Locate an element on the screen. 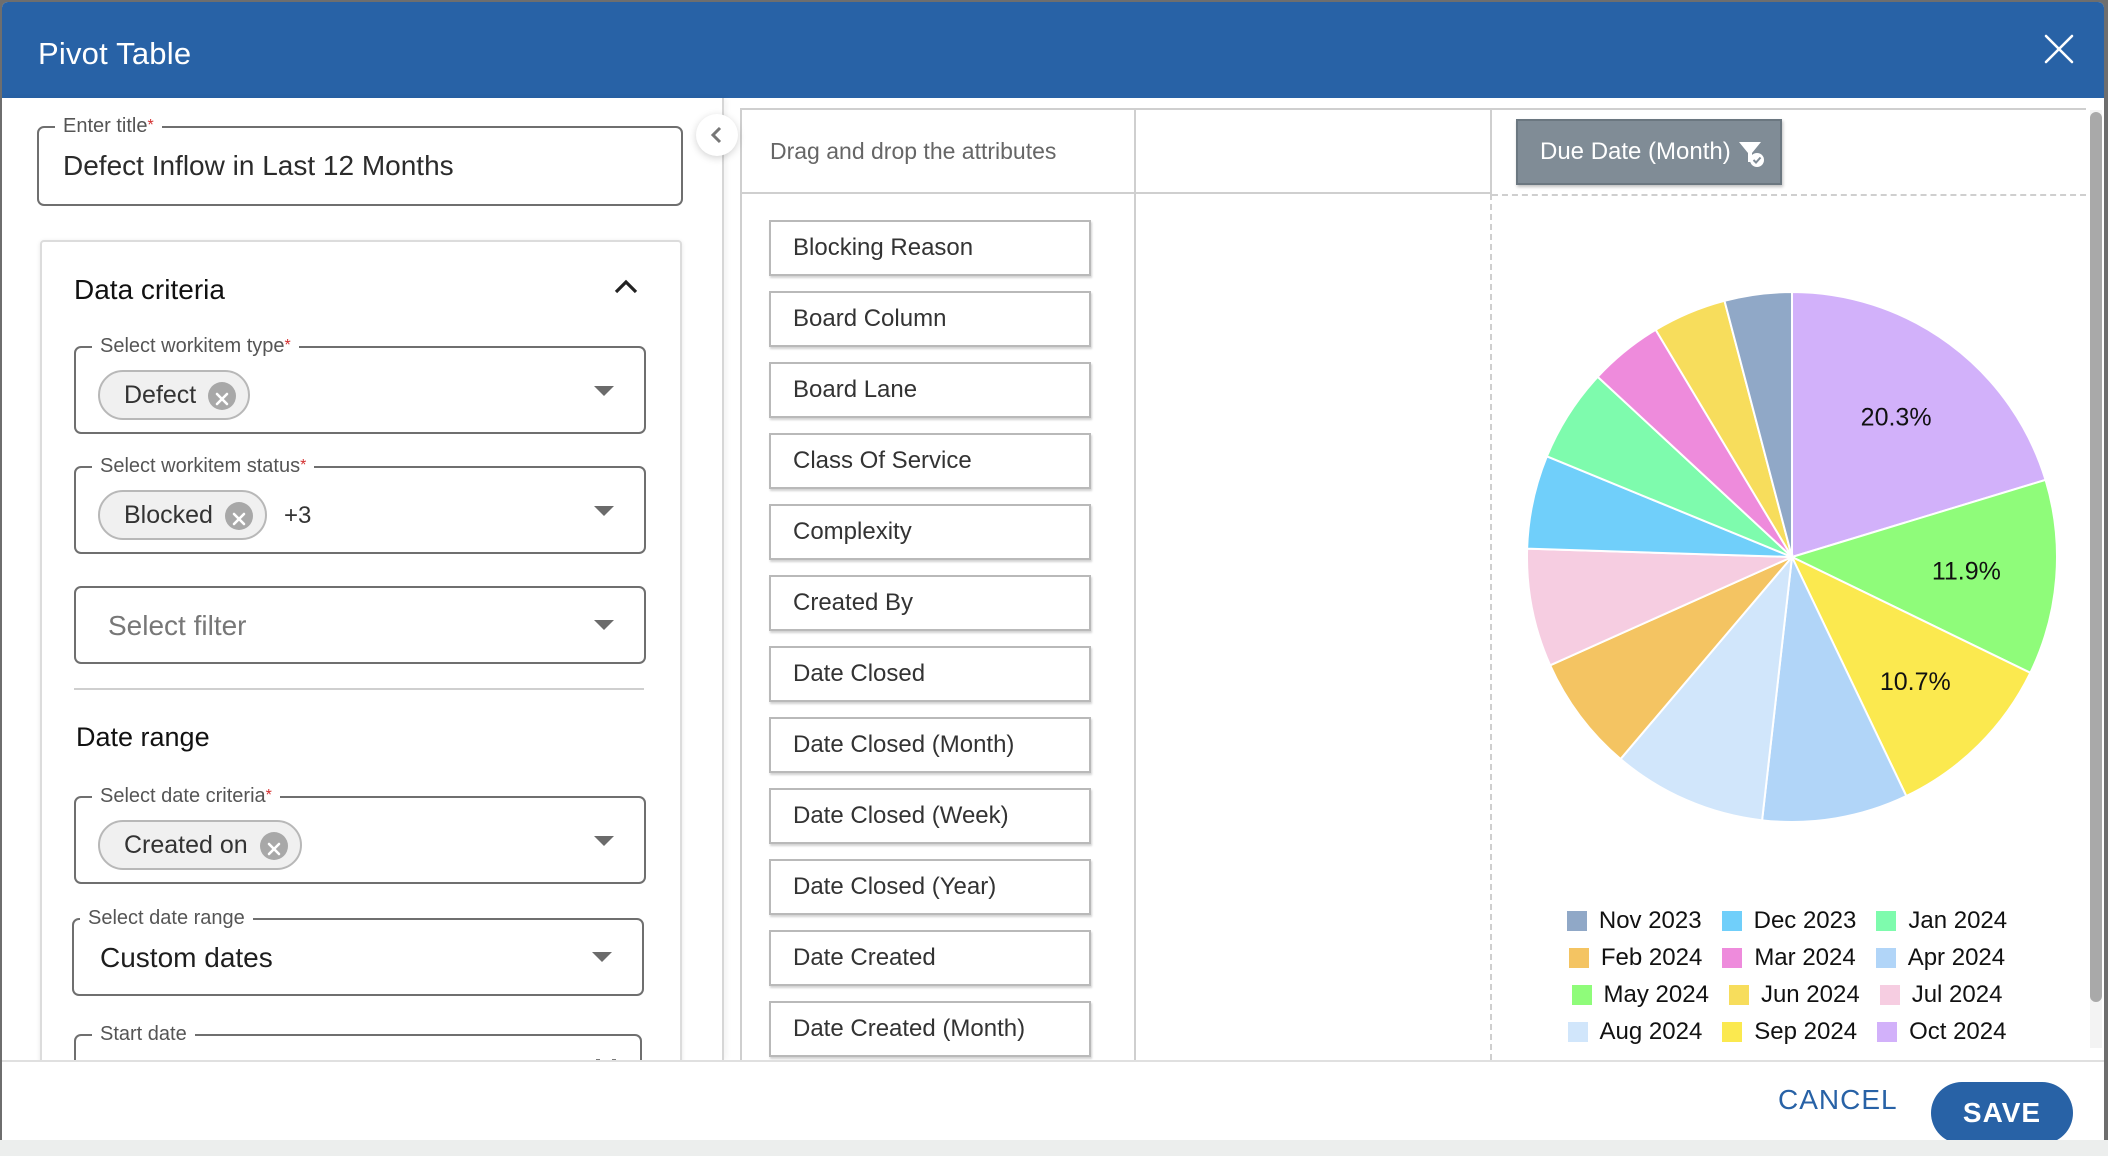 The width and height of the screenshot is (2108, 1156). legend-label: Dec 2023 is located at coordinates (1805, 920).